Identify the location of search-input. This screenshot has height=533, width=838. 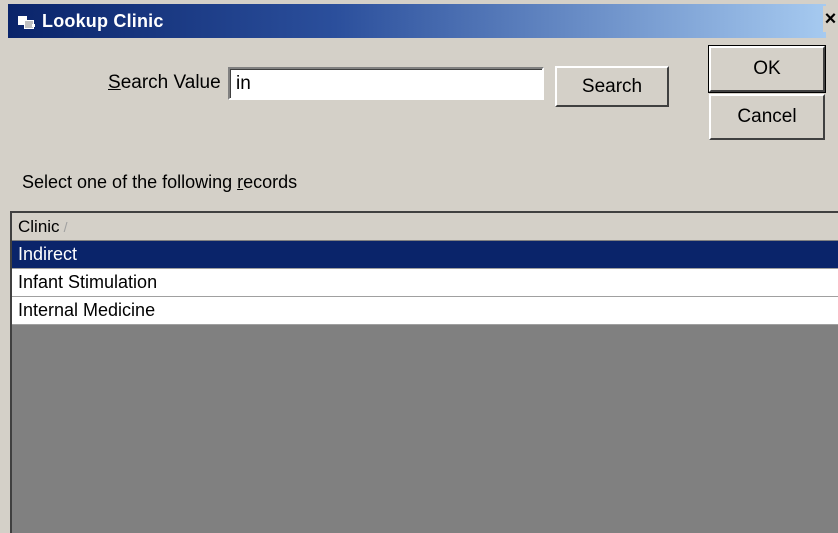
(386, 83).